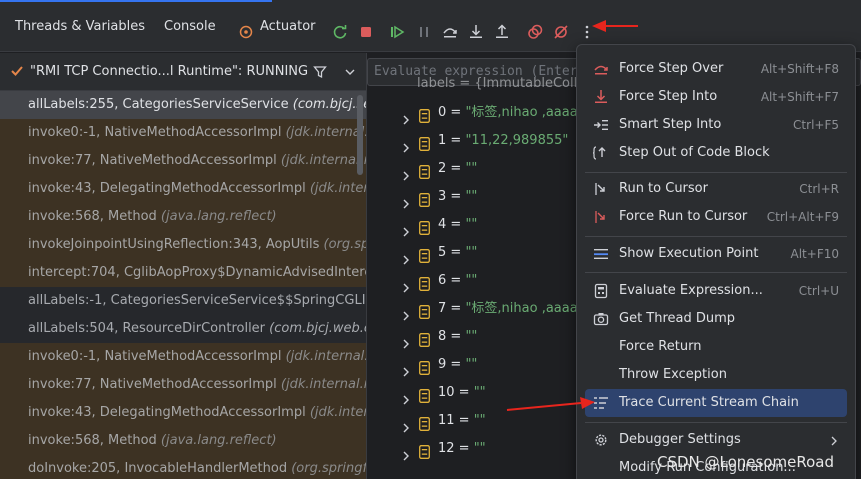 Image resolution: width=861 pixels, height=479 pixels. What do you see at coordinates (350, 72) in the screenshot?
I see `chevron-down-icon` at bounding box center [350, 72].